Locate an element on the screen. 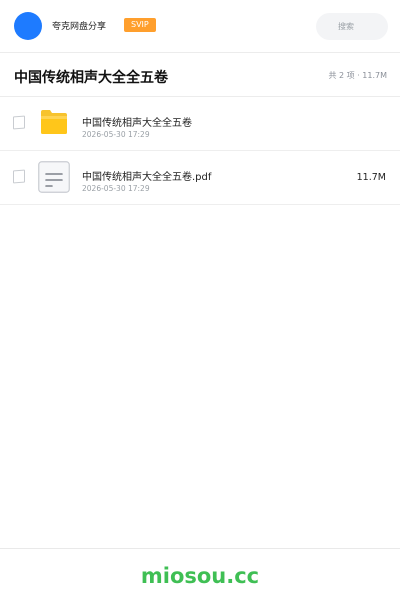  vip-badge: SVIP is located at coordinates (140, 25).